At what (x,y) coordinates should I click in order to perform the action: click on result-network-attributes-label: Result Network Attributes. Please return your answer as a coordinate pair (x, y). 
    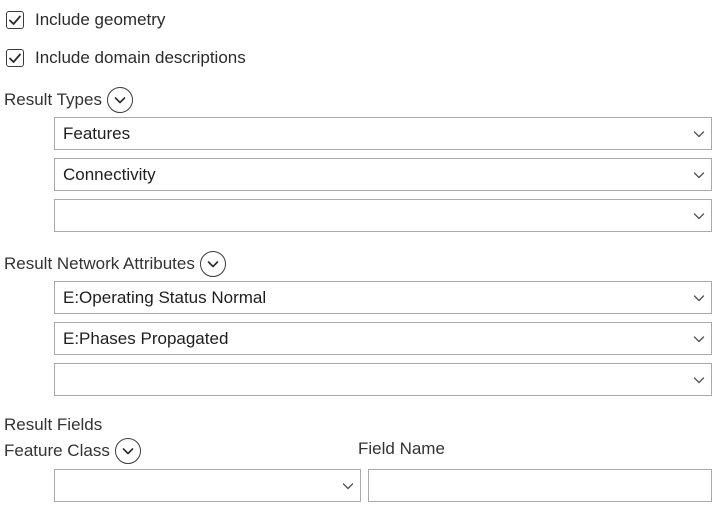
    Looking at the image, I should click on (99, 263).